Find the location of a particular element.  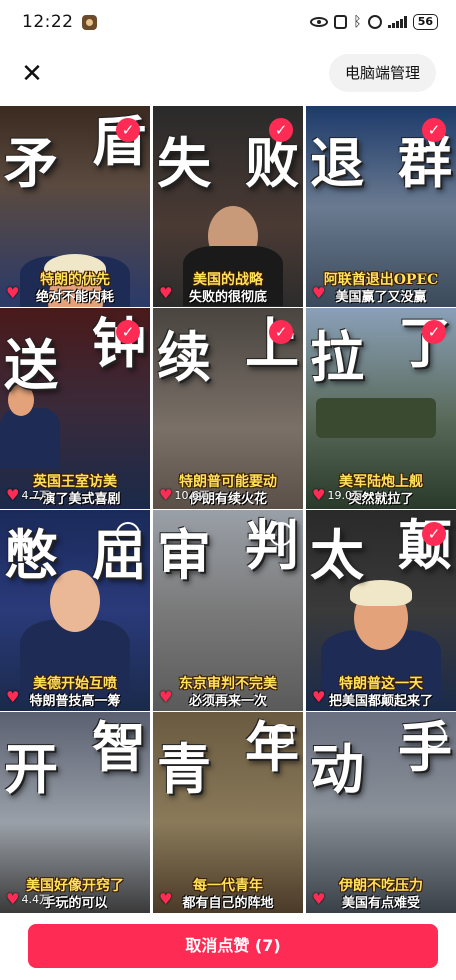

like-count-value: 4.4万 is located at coordinates (35, 899).